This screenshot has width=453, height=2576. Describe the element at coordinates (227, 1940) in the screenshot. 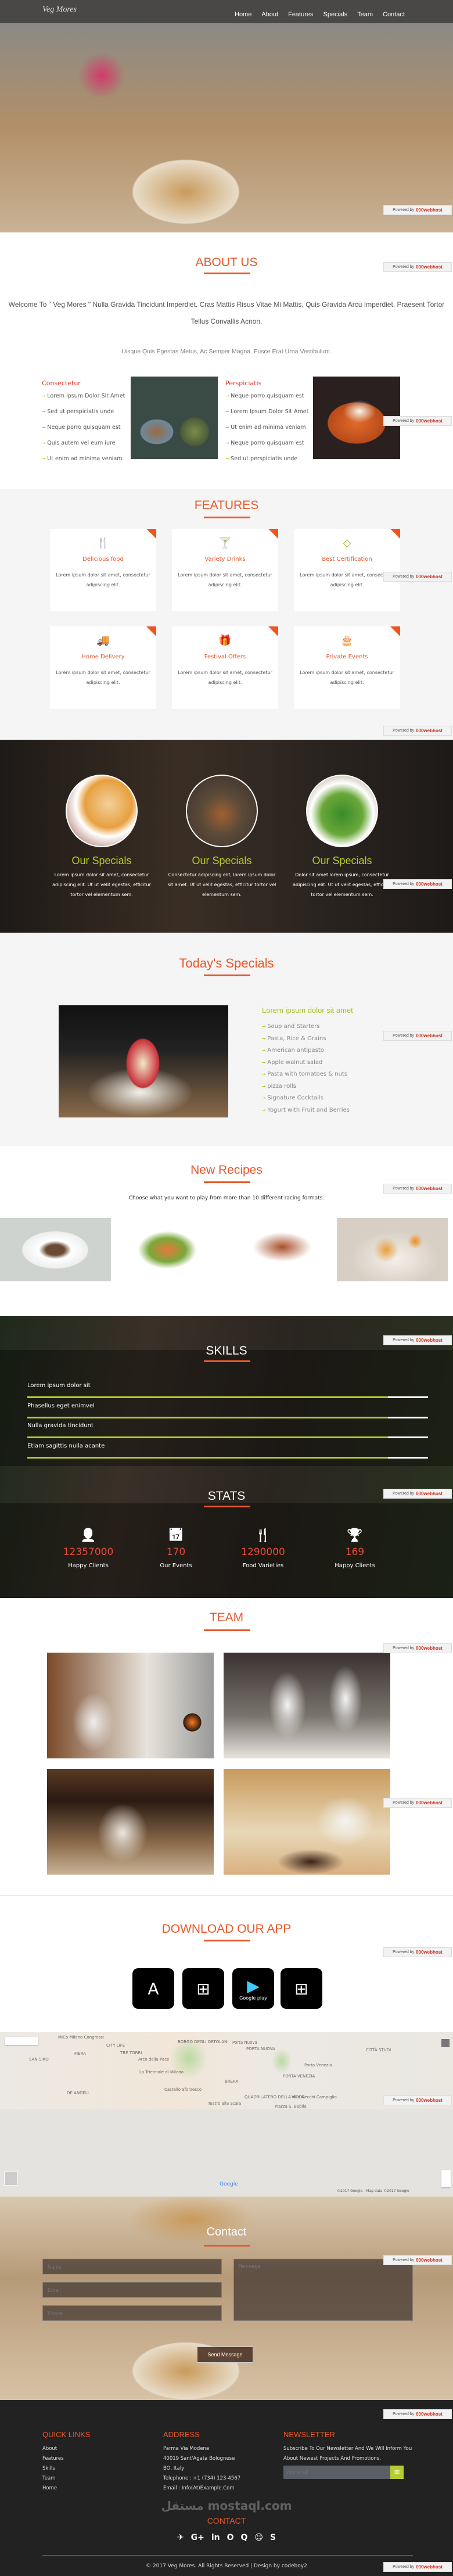

I see `title-underline` at that location.